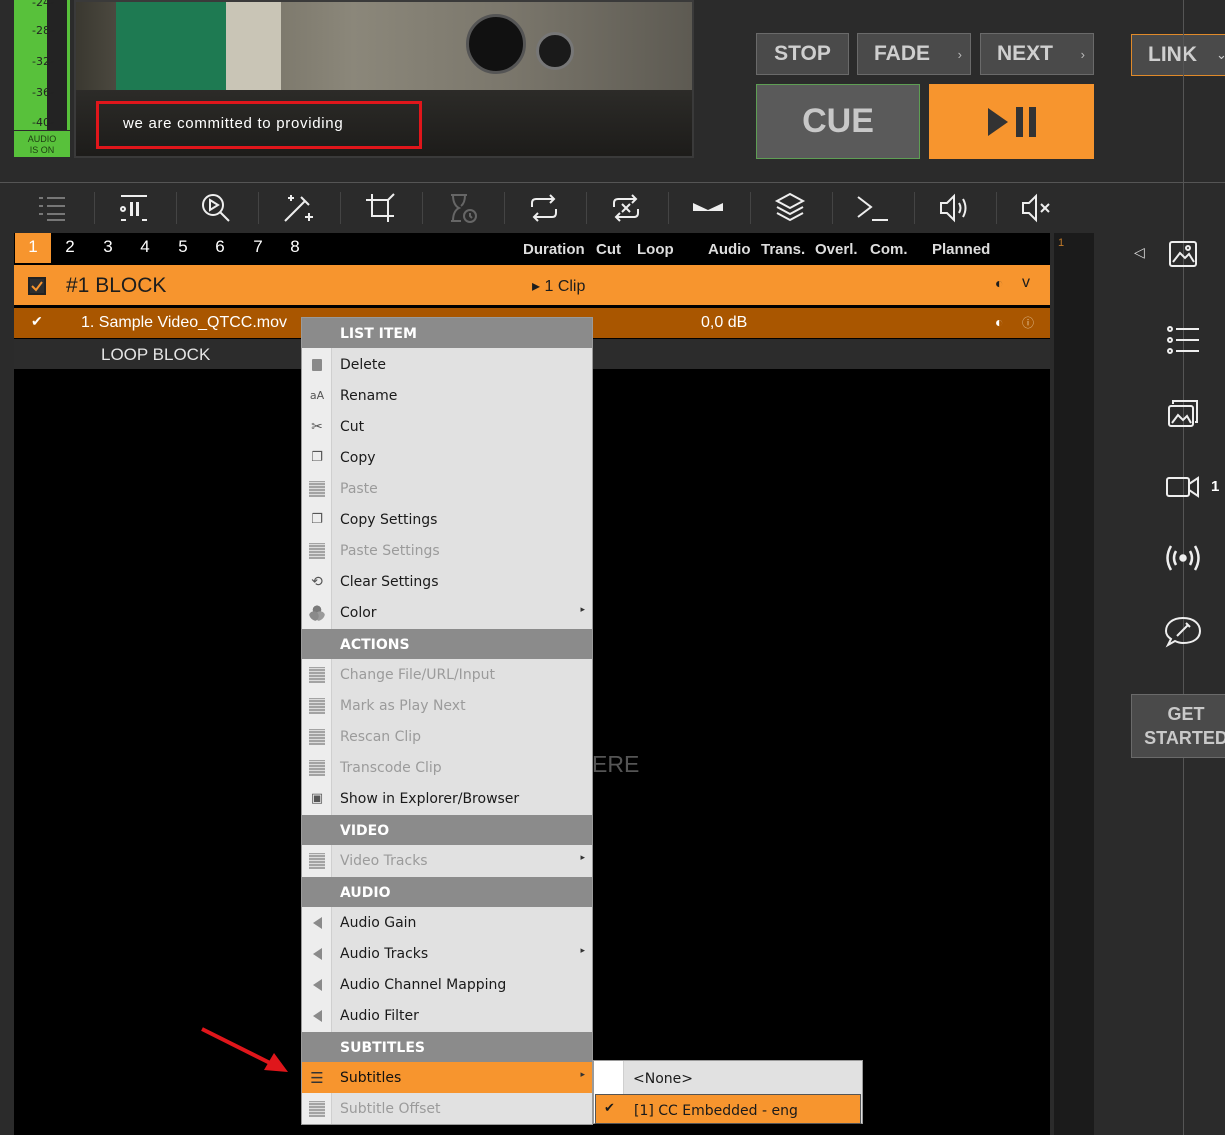 The image size is (1225, 1135). I want to click on tab-playlist-2: 2, so click(70, 248).